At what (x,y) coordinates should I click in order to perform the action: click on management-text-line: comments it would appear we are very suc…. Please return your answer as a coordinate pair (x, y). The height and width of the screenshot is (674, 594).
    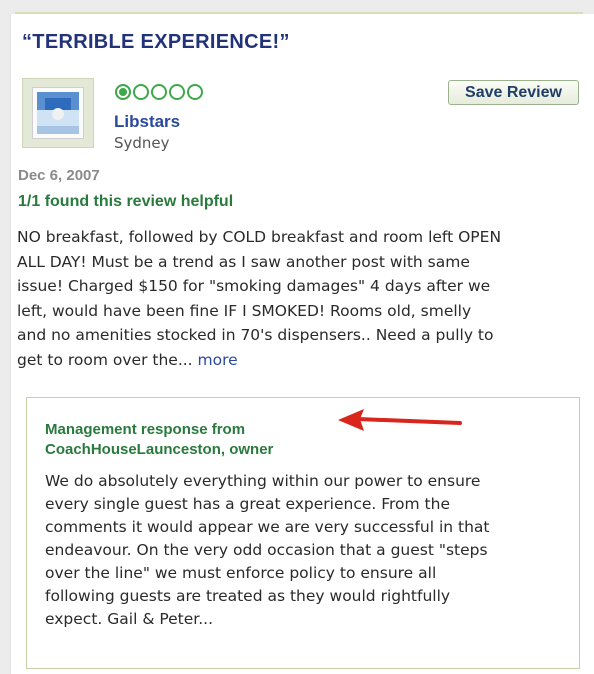
    Looking at the image, I should click on (267, 527).